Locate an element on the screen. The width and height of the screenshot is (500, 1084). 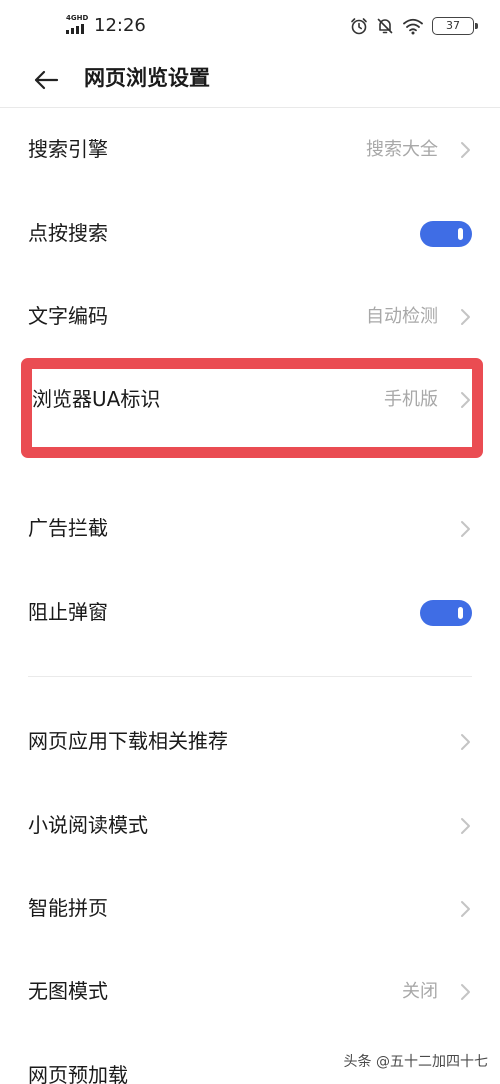
setting-label: 点按搜索 is located at coordinates (68, 233).